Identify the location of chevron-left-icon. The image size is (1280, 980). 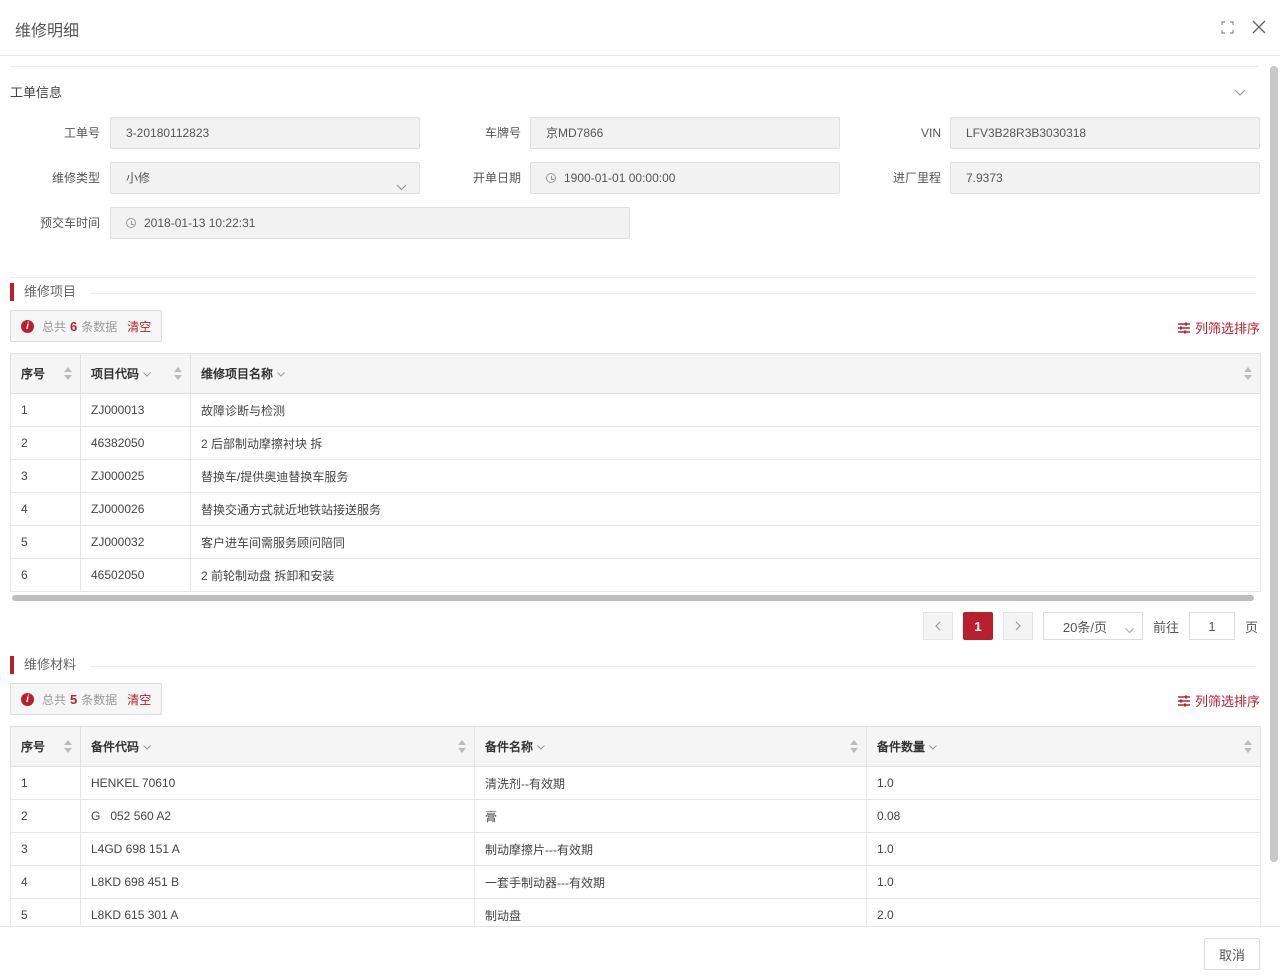
(938, 626).